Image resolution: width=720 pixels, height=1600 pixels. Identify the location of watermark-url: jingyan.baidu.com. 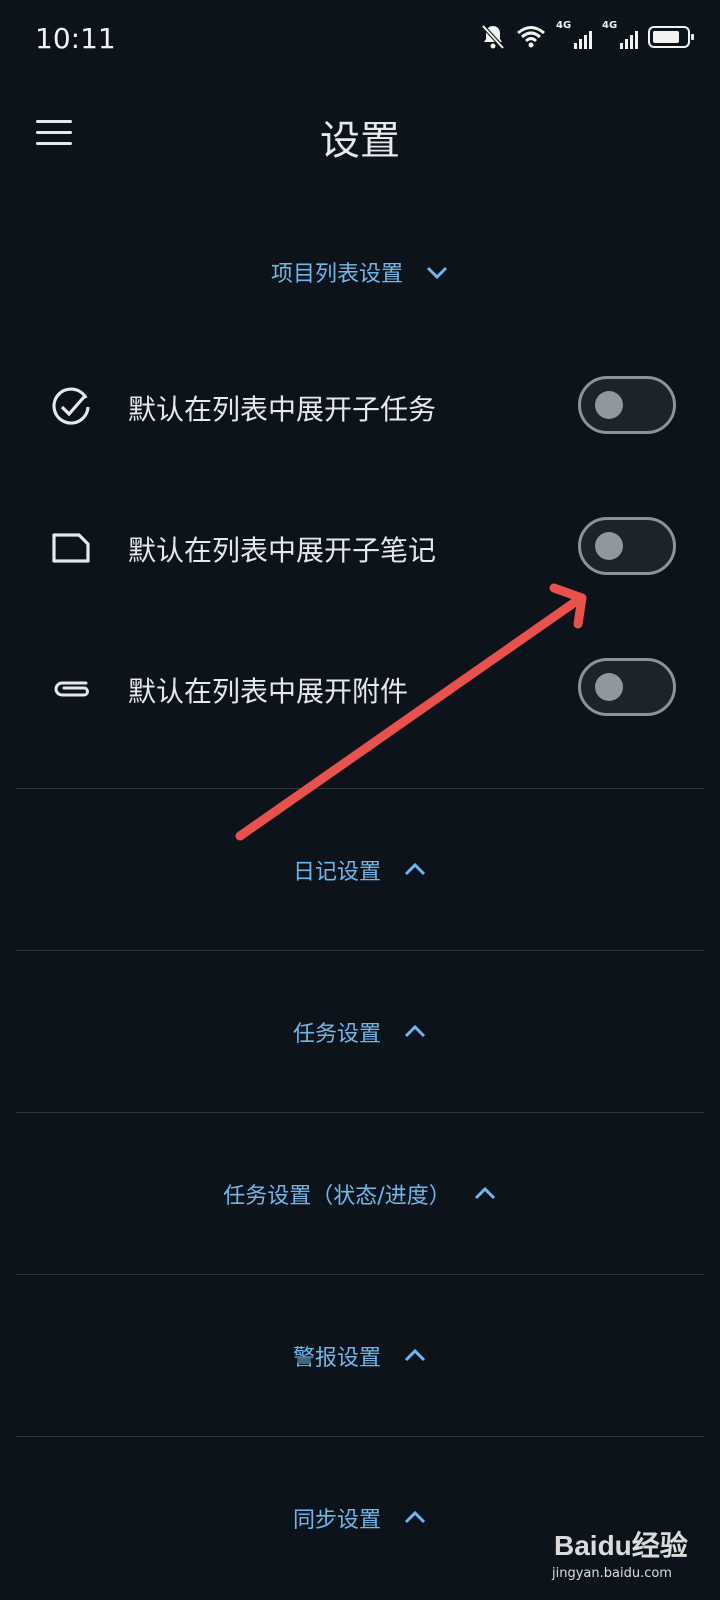
(612, 1573).